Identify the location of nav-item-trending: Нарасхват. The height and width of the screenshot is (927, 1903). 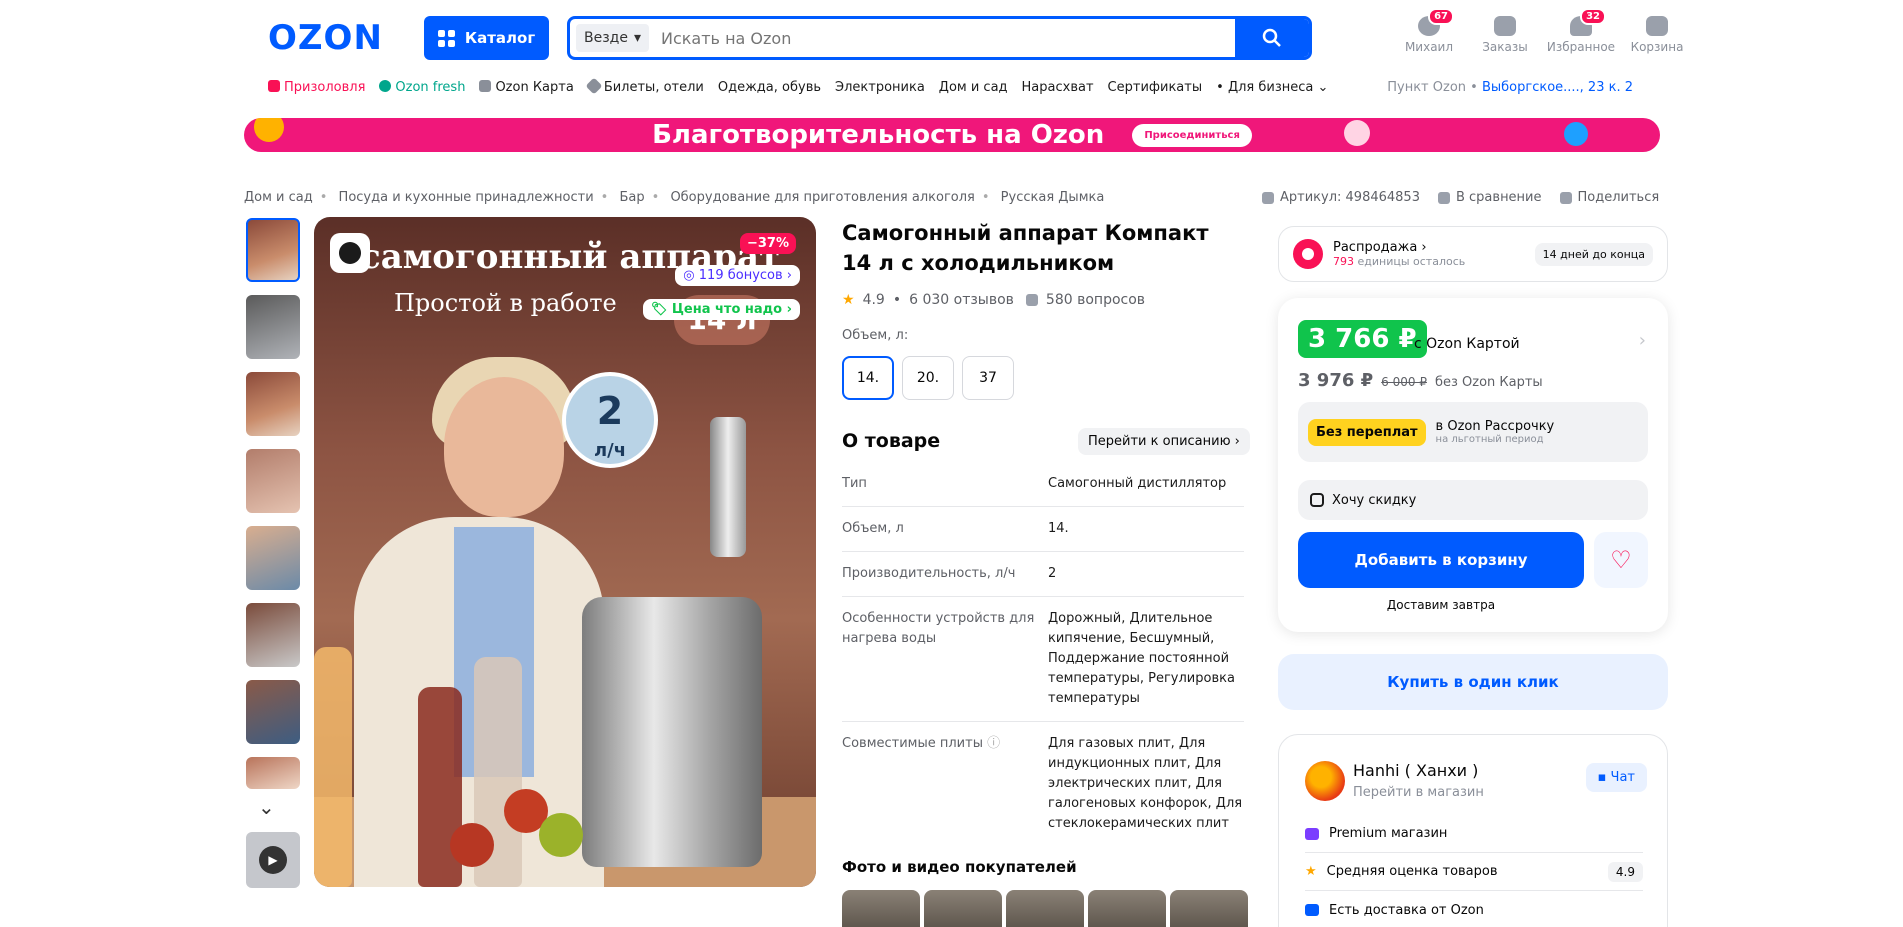
(1058, 87).